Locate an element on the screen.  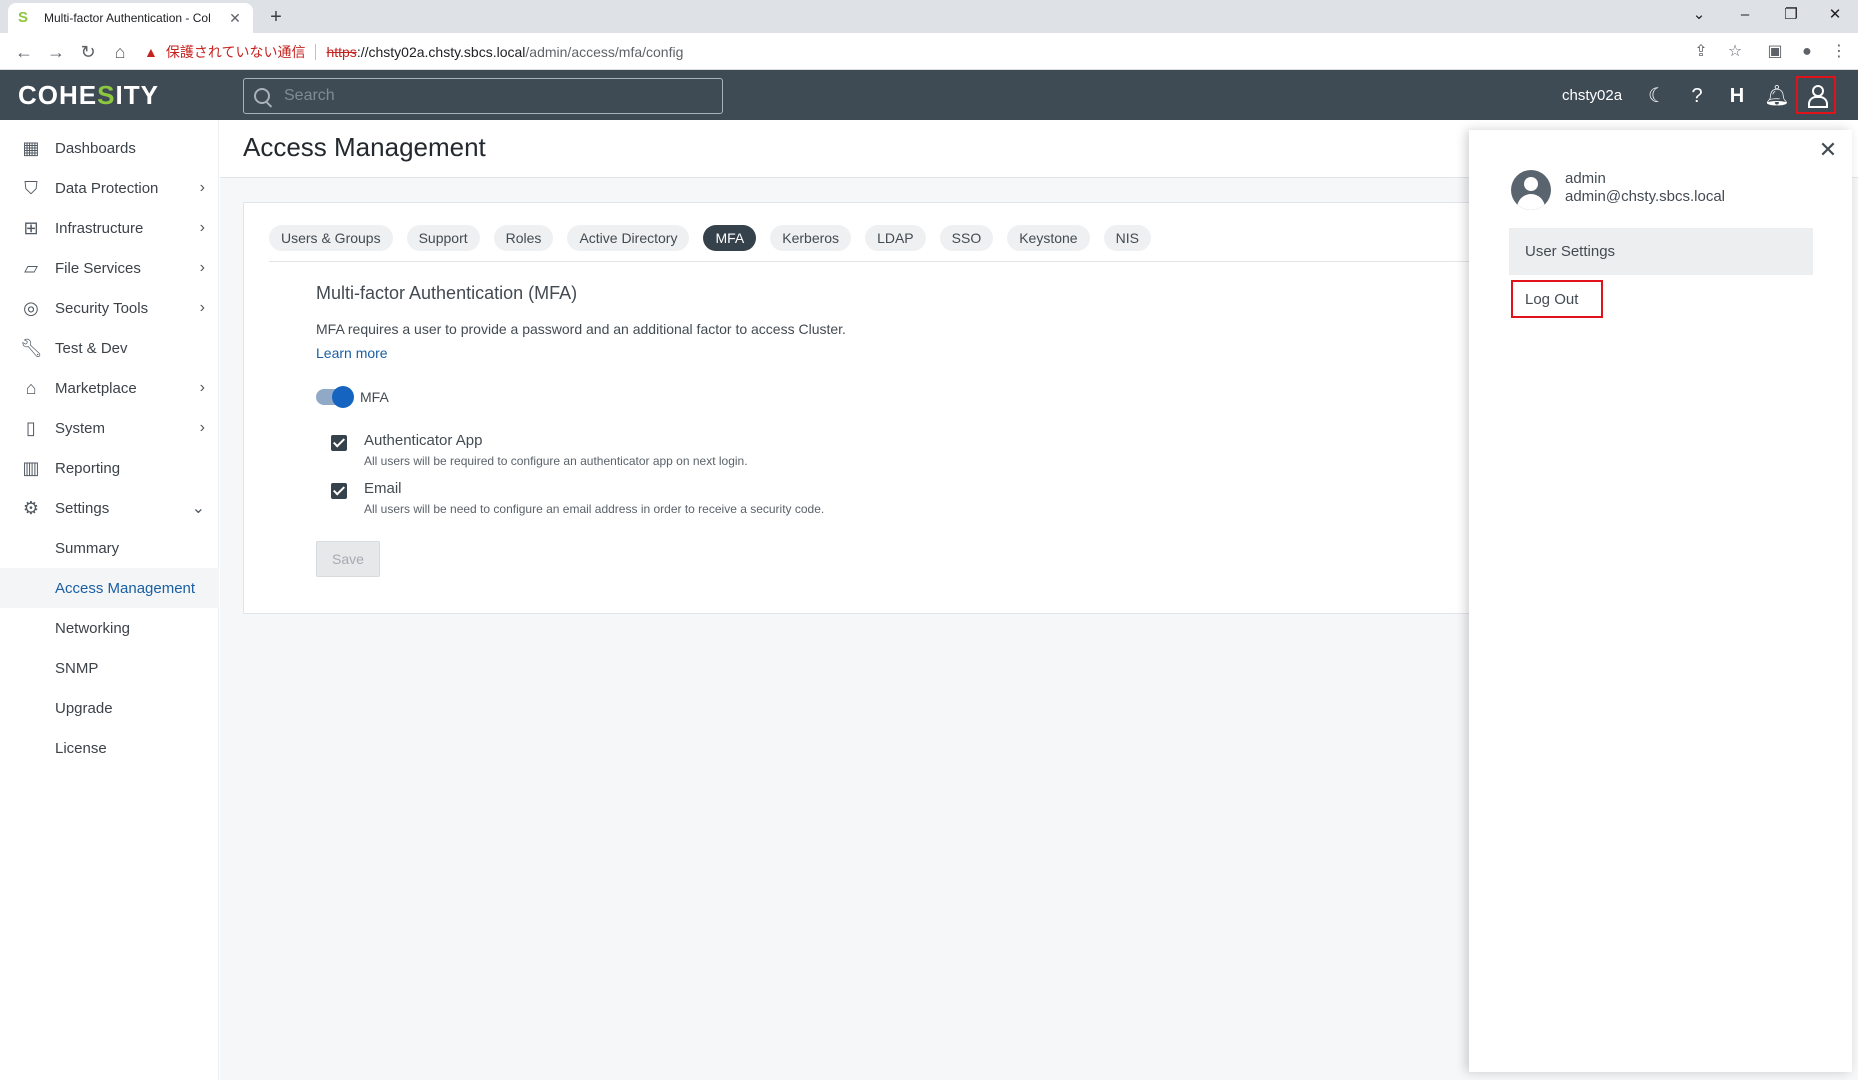
tab-users-groups: Users & Groups is located at coordinates (331, 238).